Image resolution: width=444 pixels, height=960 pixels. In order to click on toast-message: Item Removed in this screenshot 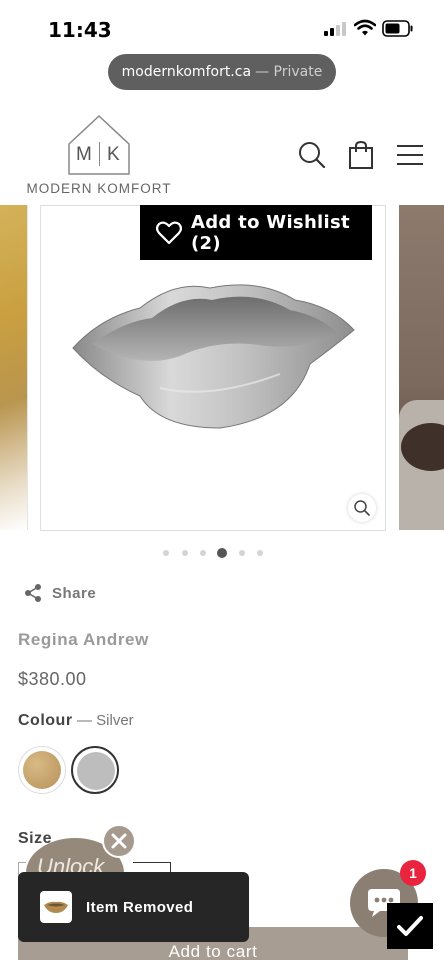, I will do `click(140, 907)`.